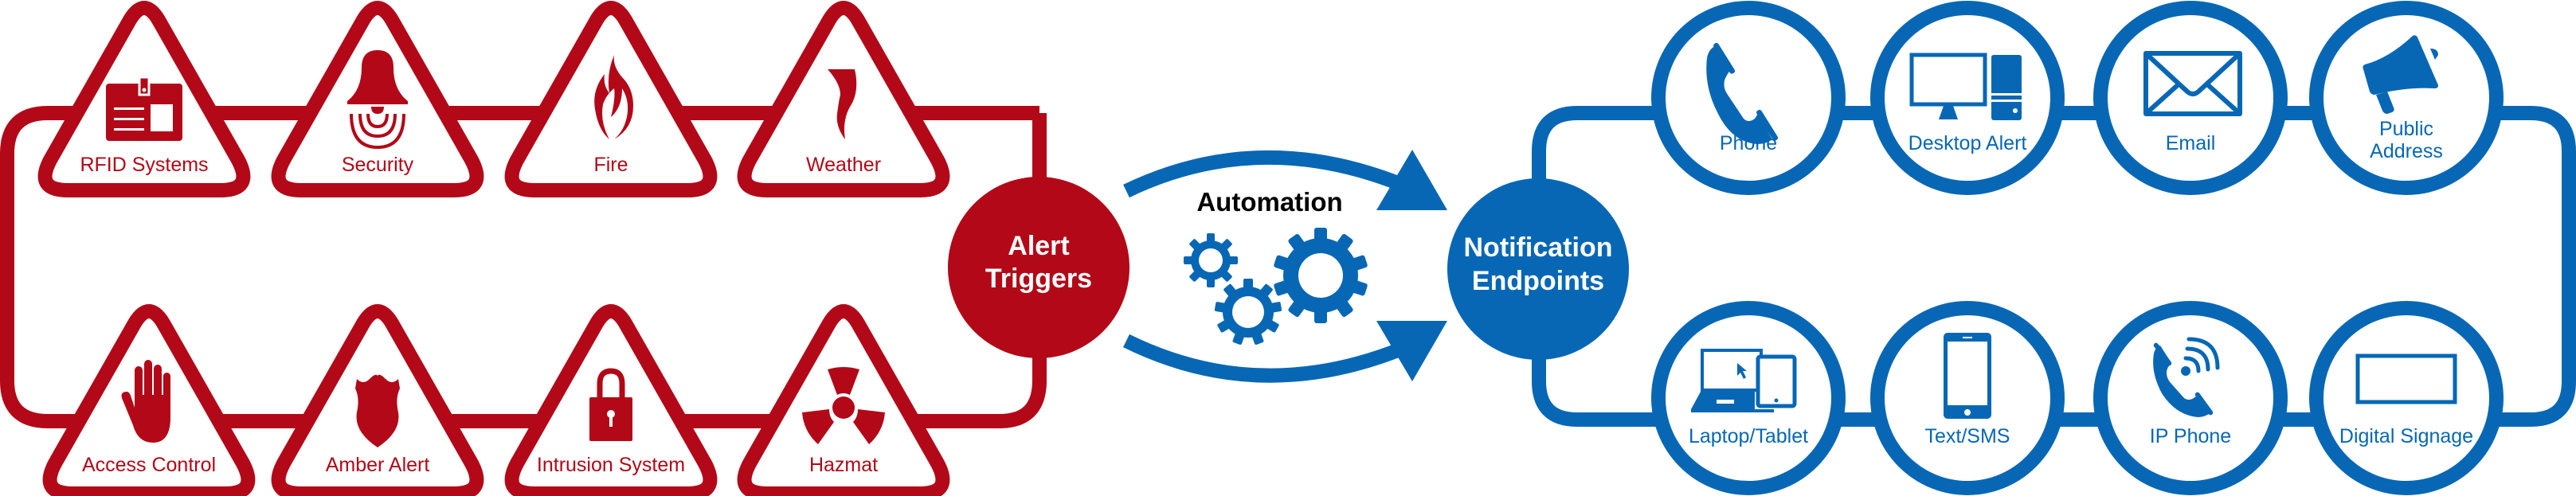 This screenshot has width=2576, height=496. Describe the element at coordinates (1967, 98) in the screenshot. I see `endpoint-desktop-alert: Desktop Alert` at that location.